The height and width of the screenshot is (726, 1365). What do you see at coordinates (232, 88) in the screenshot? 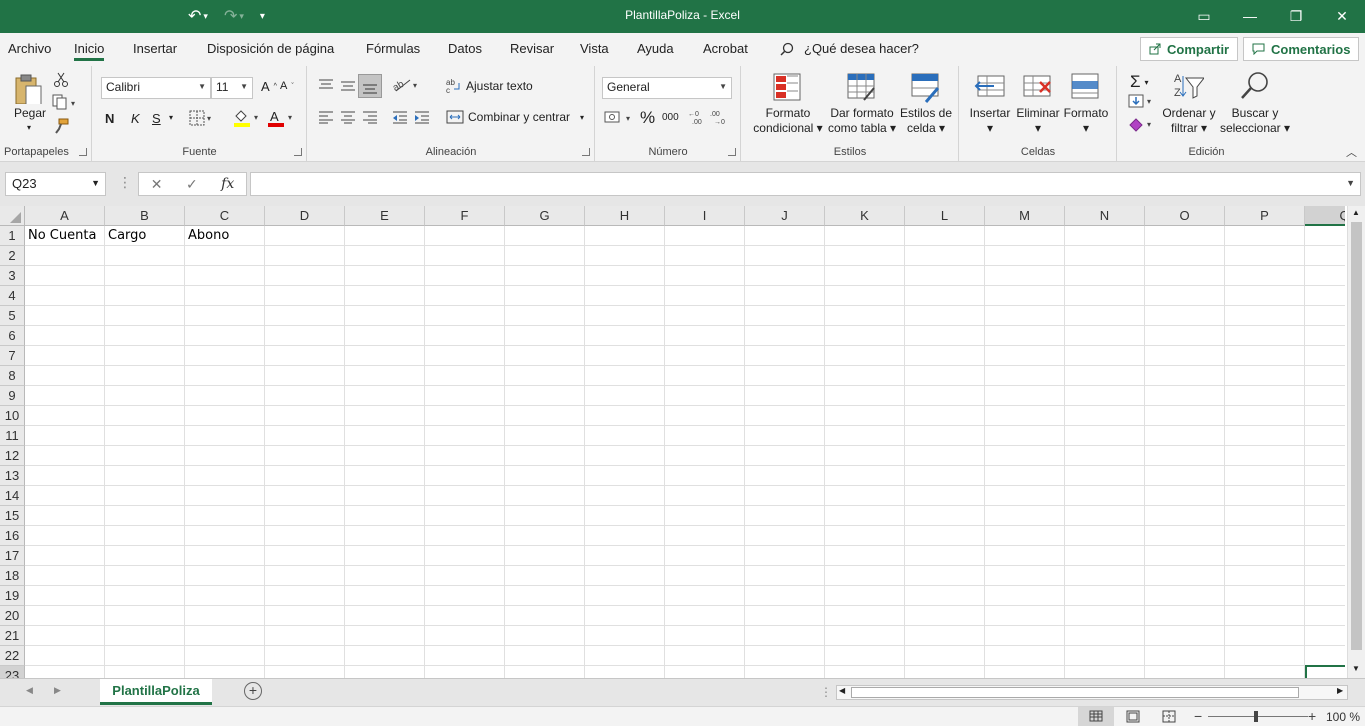
I see `font-size-select: 11 ▼` at bounding box center [232, 88].